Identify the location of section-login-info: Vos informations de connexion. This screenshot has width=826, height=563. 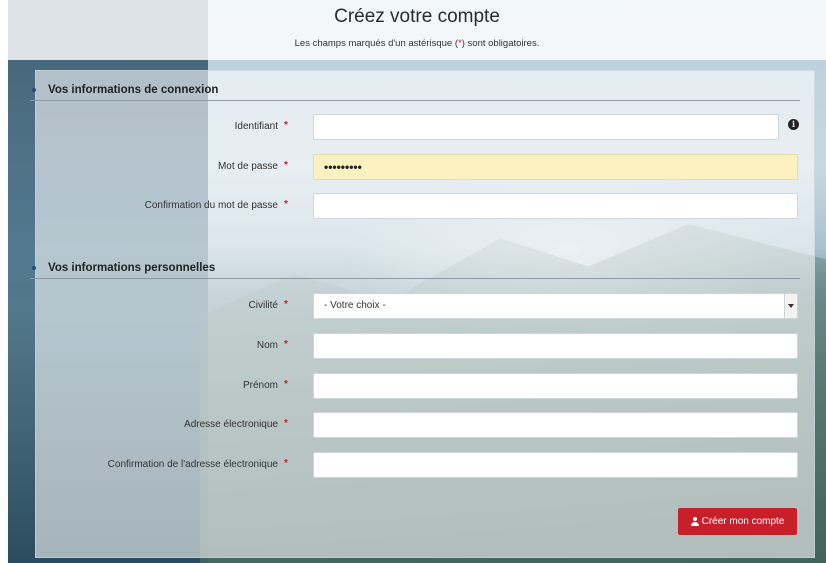
(415, 92).